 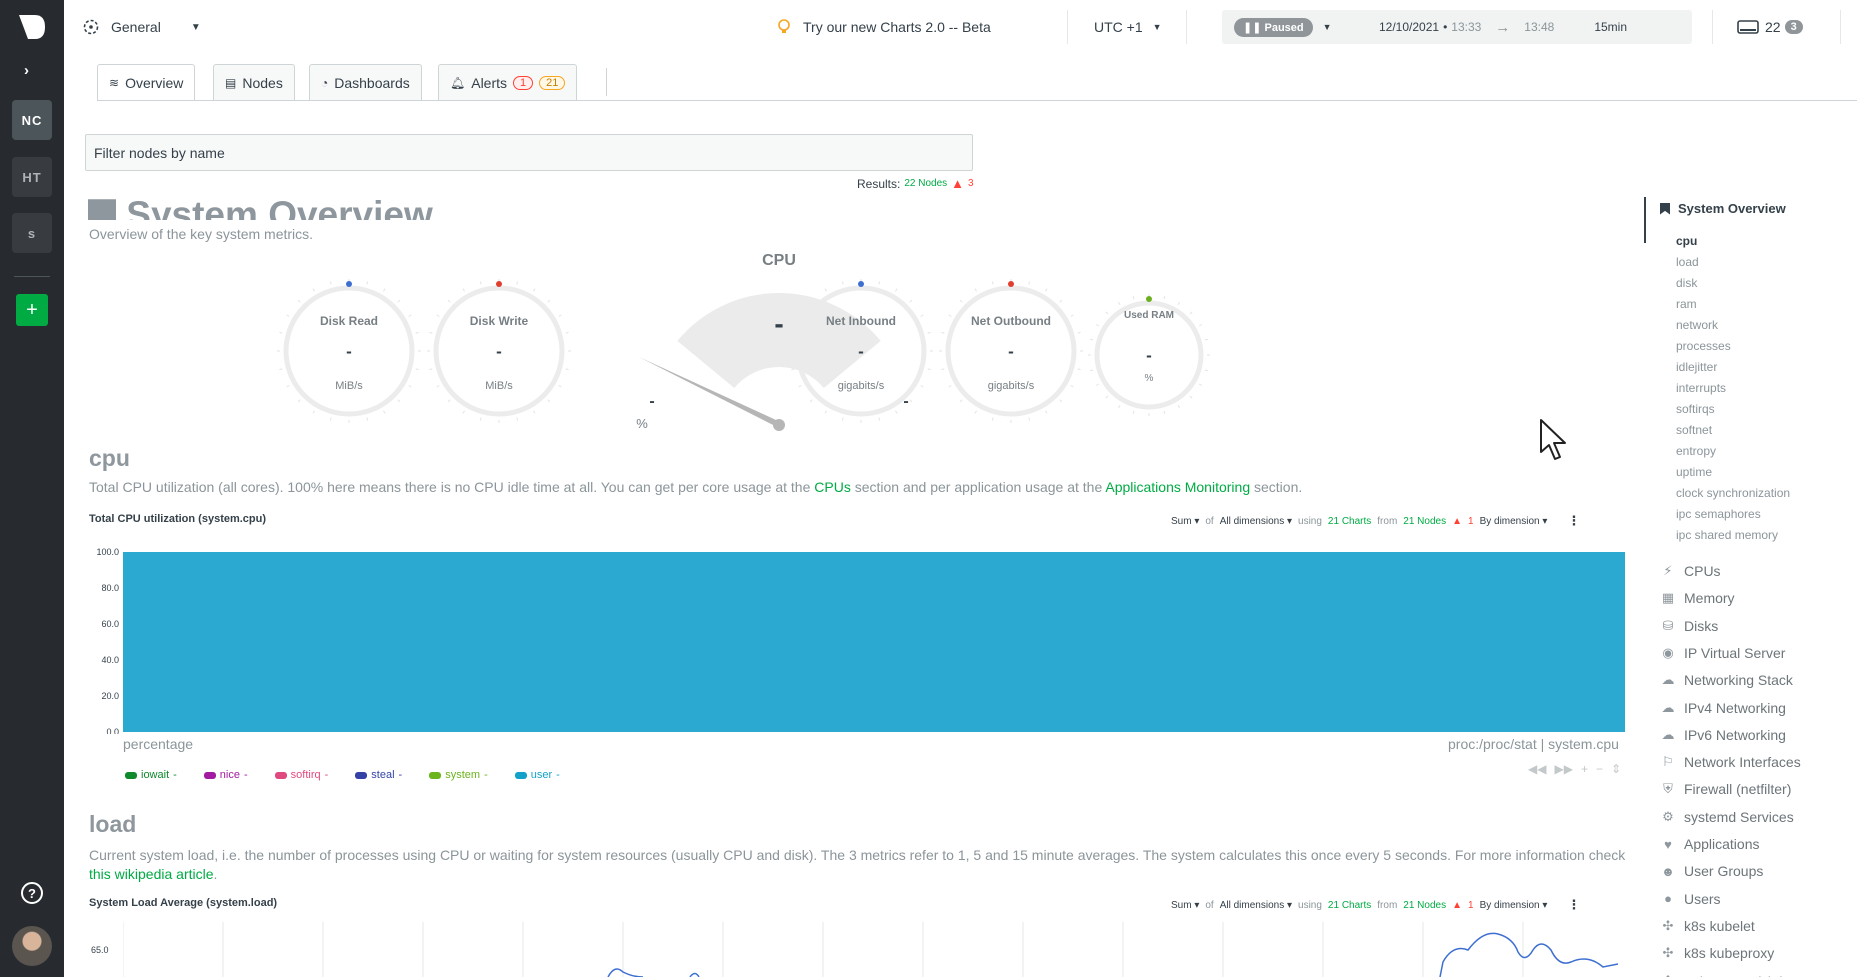 What do you see at coordinates (832, 487) in the screenshot?
I see `cpus-link: CPUs` at bounding box center [832, 487].